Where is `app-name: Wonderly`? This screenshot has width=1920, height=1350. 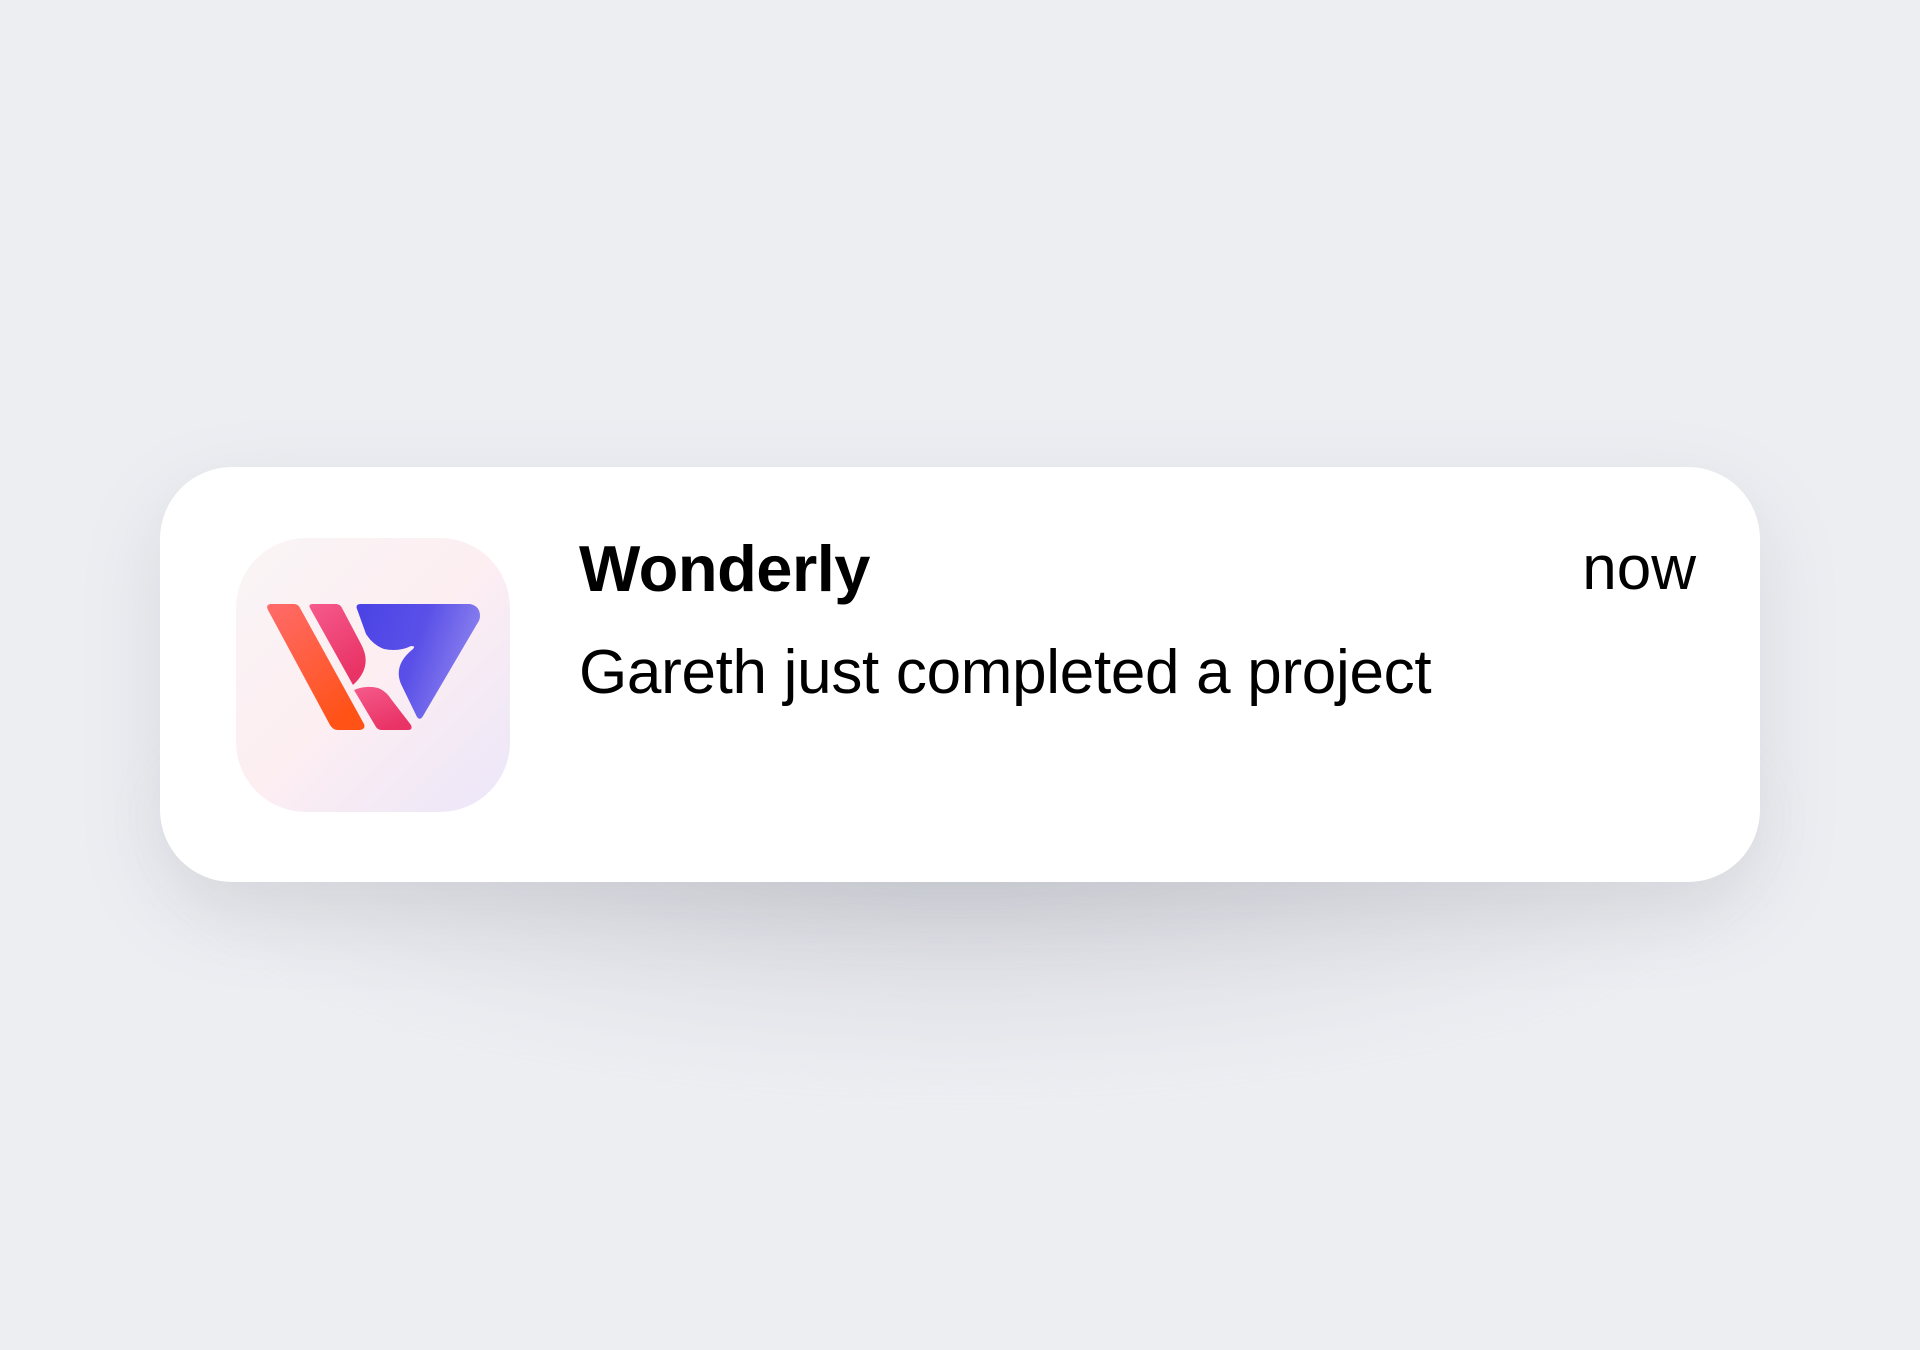
app-name: Wonderly is located at coordinates (724, 568).